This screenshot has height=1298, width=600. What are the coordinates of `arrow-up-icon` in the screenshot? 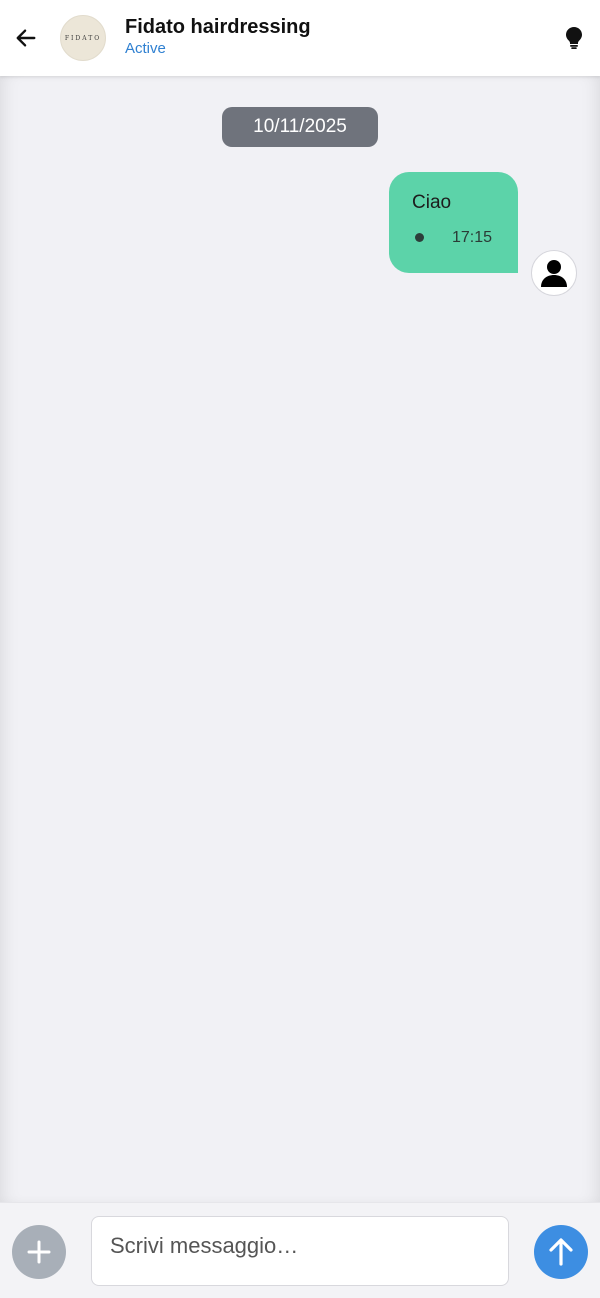 It's located at (561, 1252).